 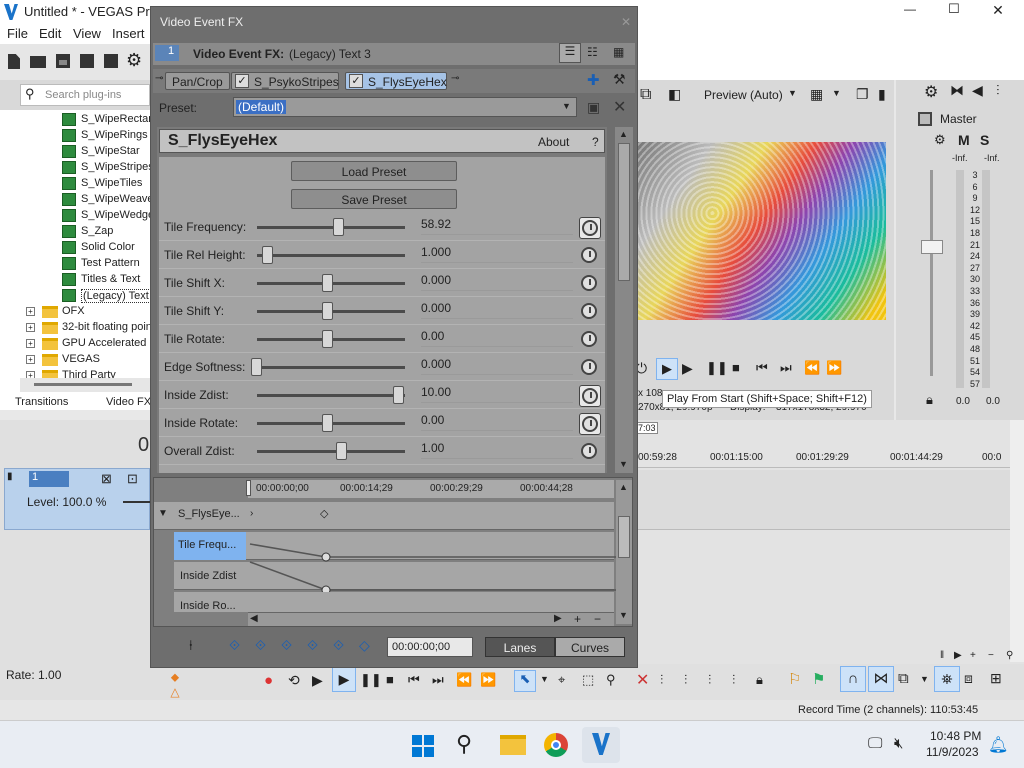 What do you see at coordinates (75, 200) in the screenshot?
I see `plugin-tree-item: S_WipeWeave` at bounding box center [75, 200].